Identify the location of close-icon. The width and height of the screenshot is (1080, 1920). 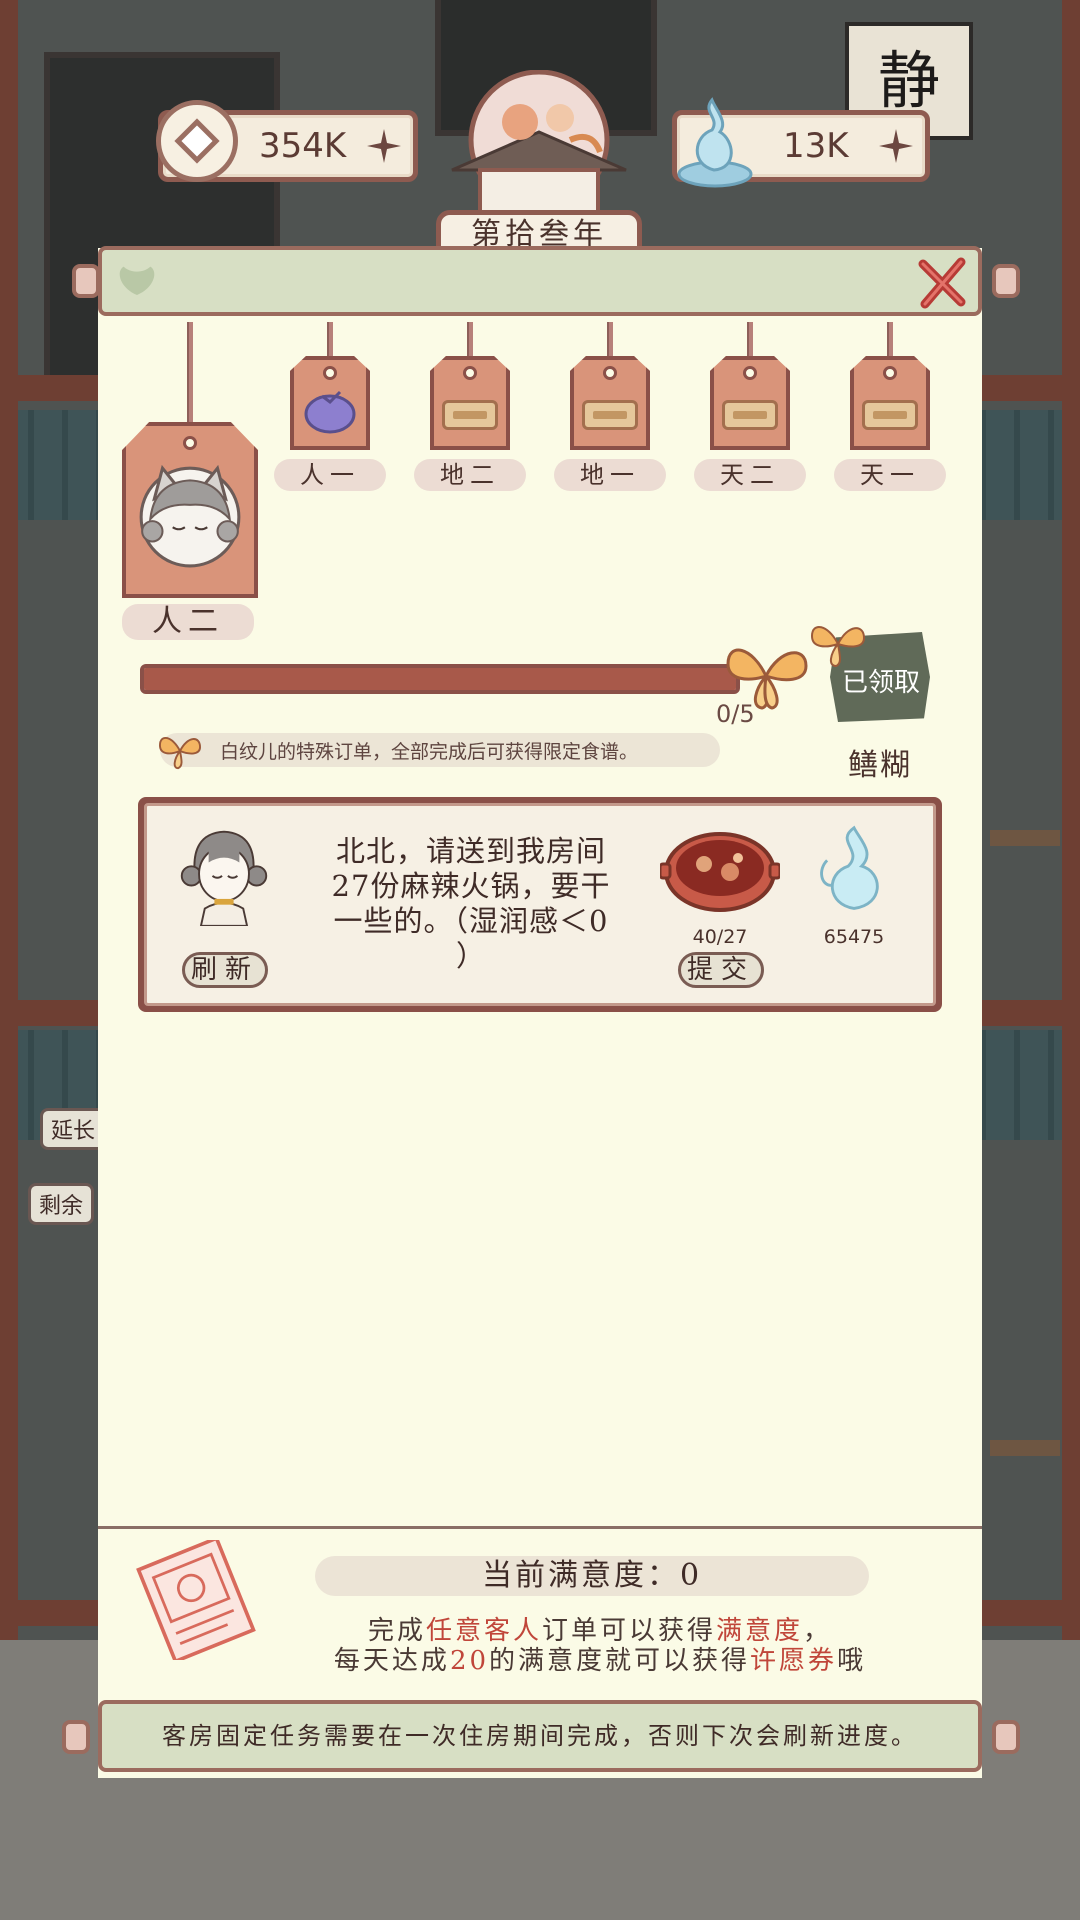
(942, 283).